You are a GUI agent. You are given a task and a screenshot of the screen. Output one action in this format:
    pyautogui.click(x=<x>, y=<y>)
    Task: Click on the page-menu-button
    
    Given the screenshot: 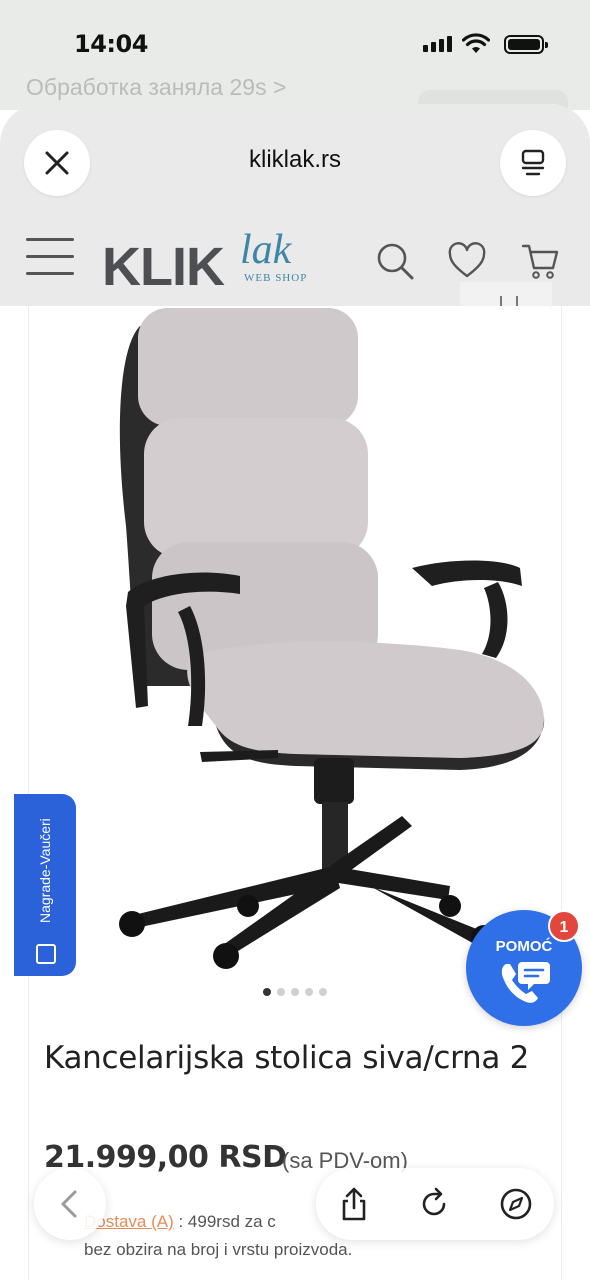 What is the action you would take?
    pyautogui.click(x=533, y=163)
    